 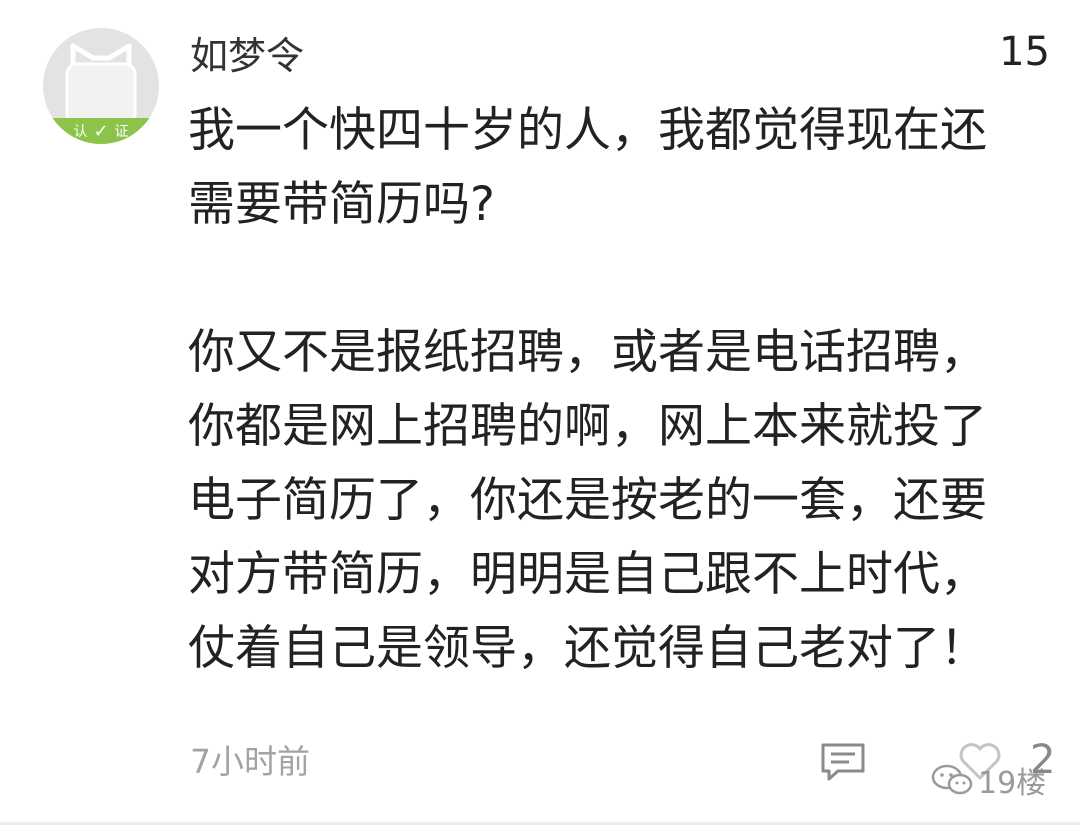 What do you see at coordinates (587, 426) in the screenshot?
I see `comment-line: 你都是网上招聘的啊，网上本来就投了` at bounding box center [587, 426].